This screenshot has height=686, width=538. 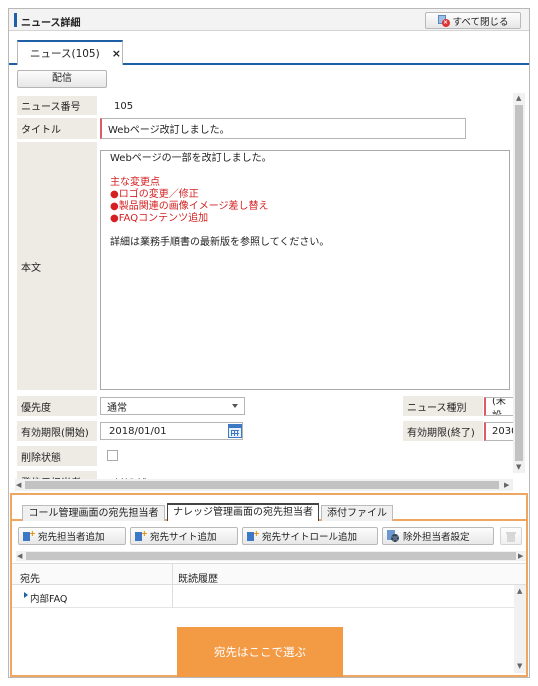 I want to click on news-type-label: ニュース種別, so click(x=443, y=406).